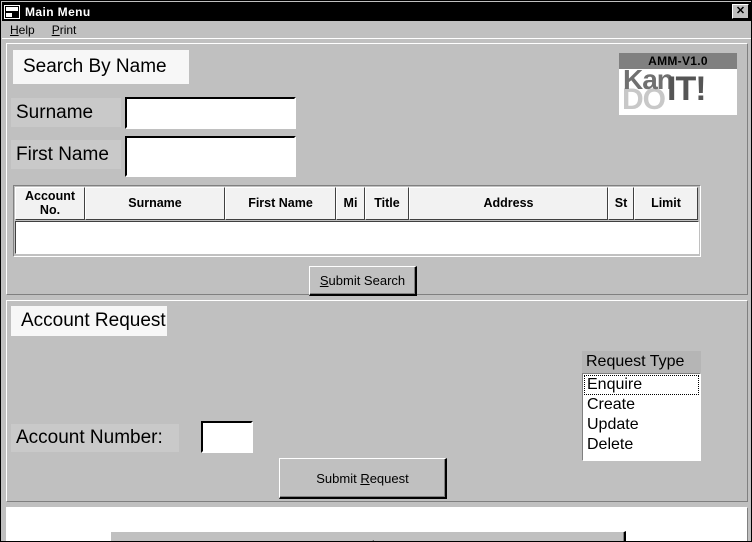 The image size is (752, 542). What do you see at coordinates (210, 113) in the screenshot?
I see `surname-input` at bounding box center [210, 113].